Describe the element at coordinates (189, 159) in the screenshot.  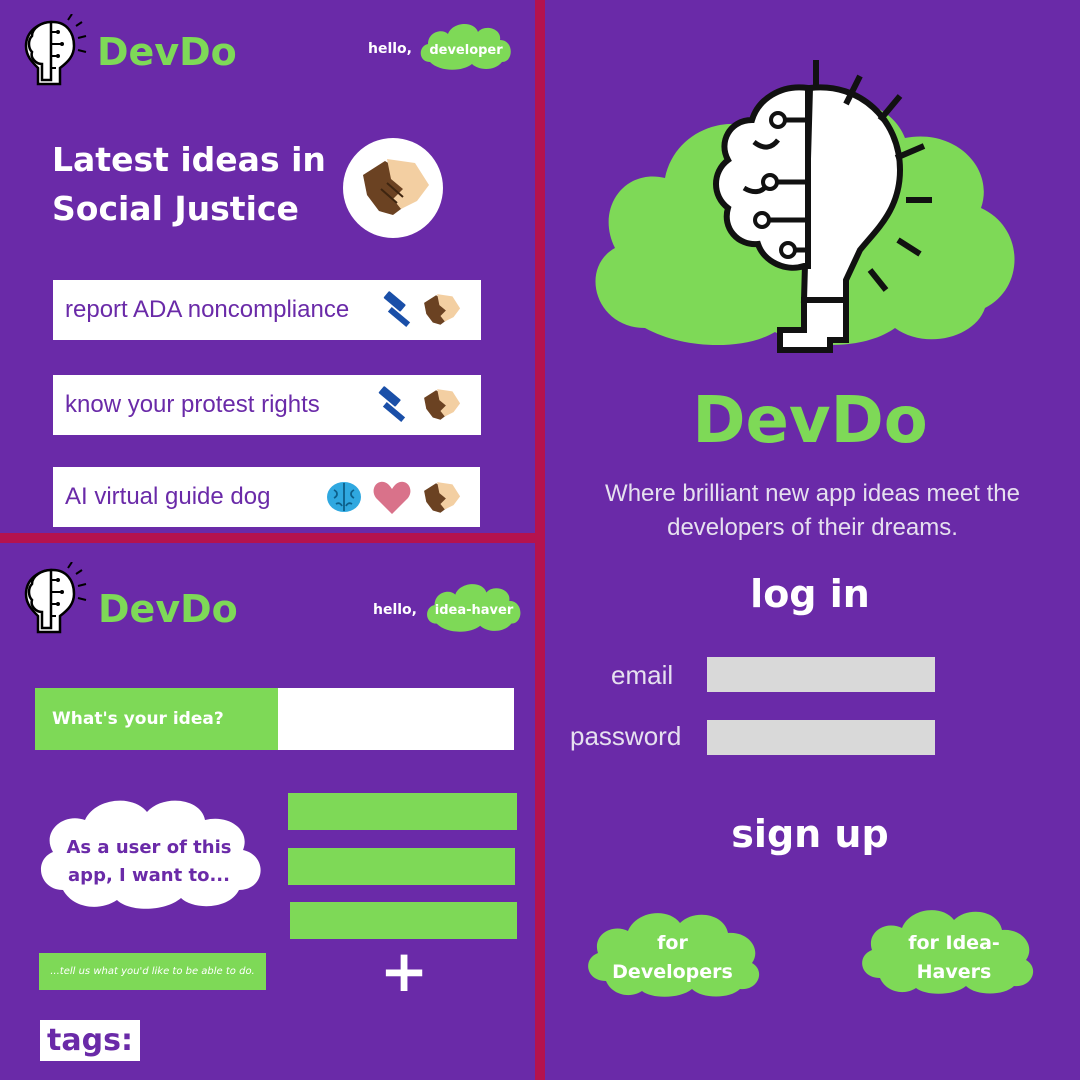
I see `section-heading-line1: Latest ideas in` at that location.